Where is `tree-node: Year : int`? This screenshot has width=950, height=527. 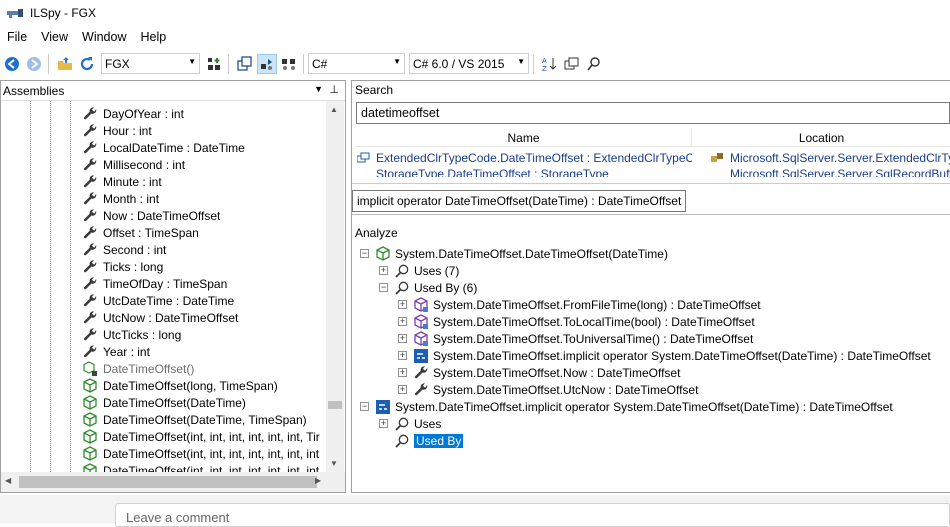 tree-node: Year : int is located at coordinates (115, 351).